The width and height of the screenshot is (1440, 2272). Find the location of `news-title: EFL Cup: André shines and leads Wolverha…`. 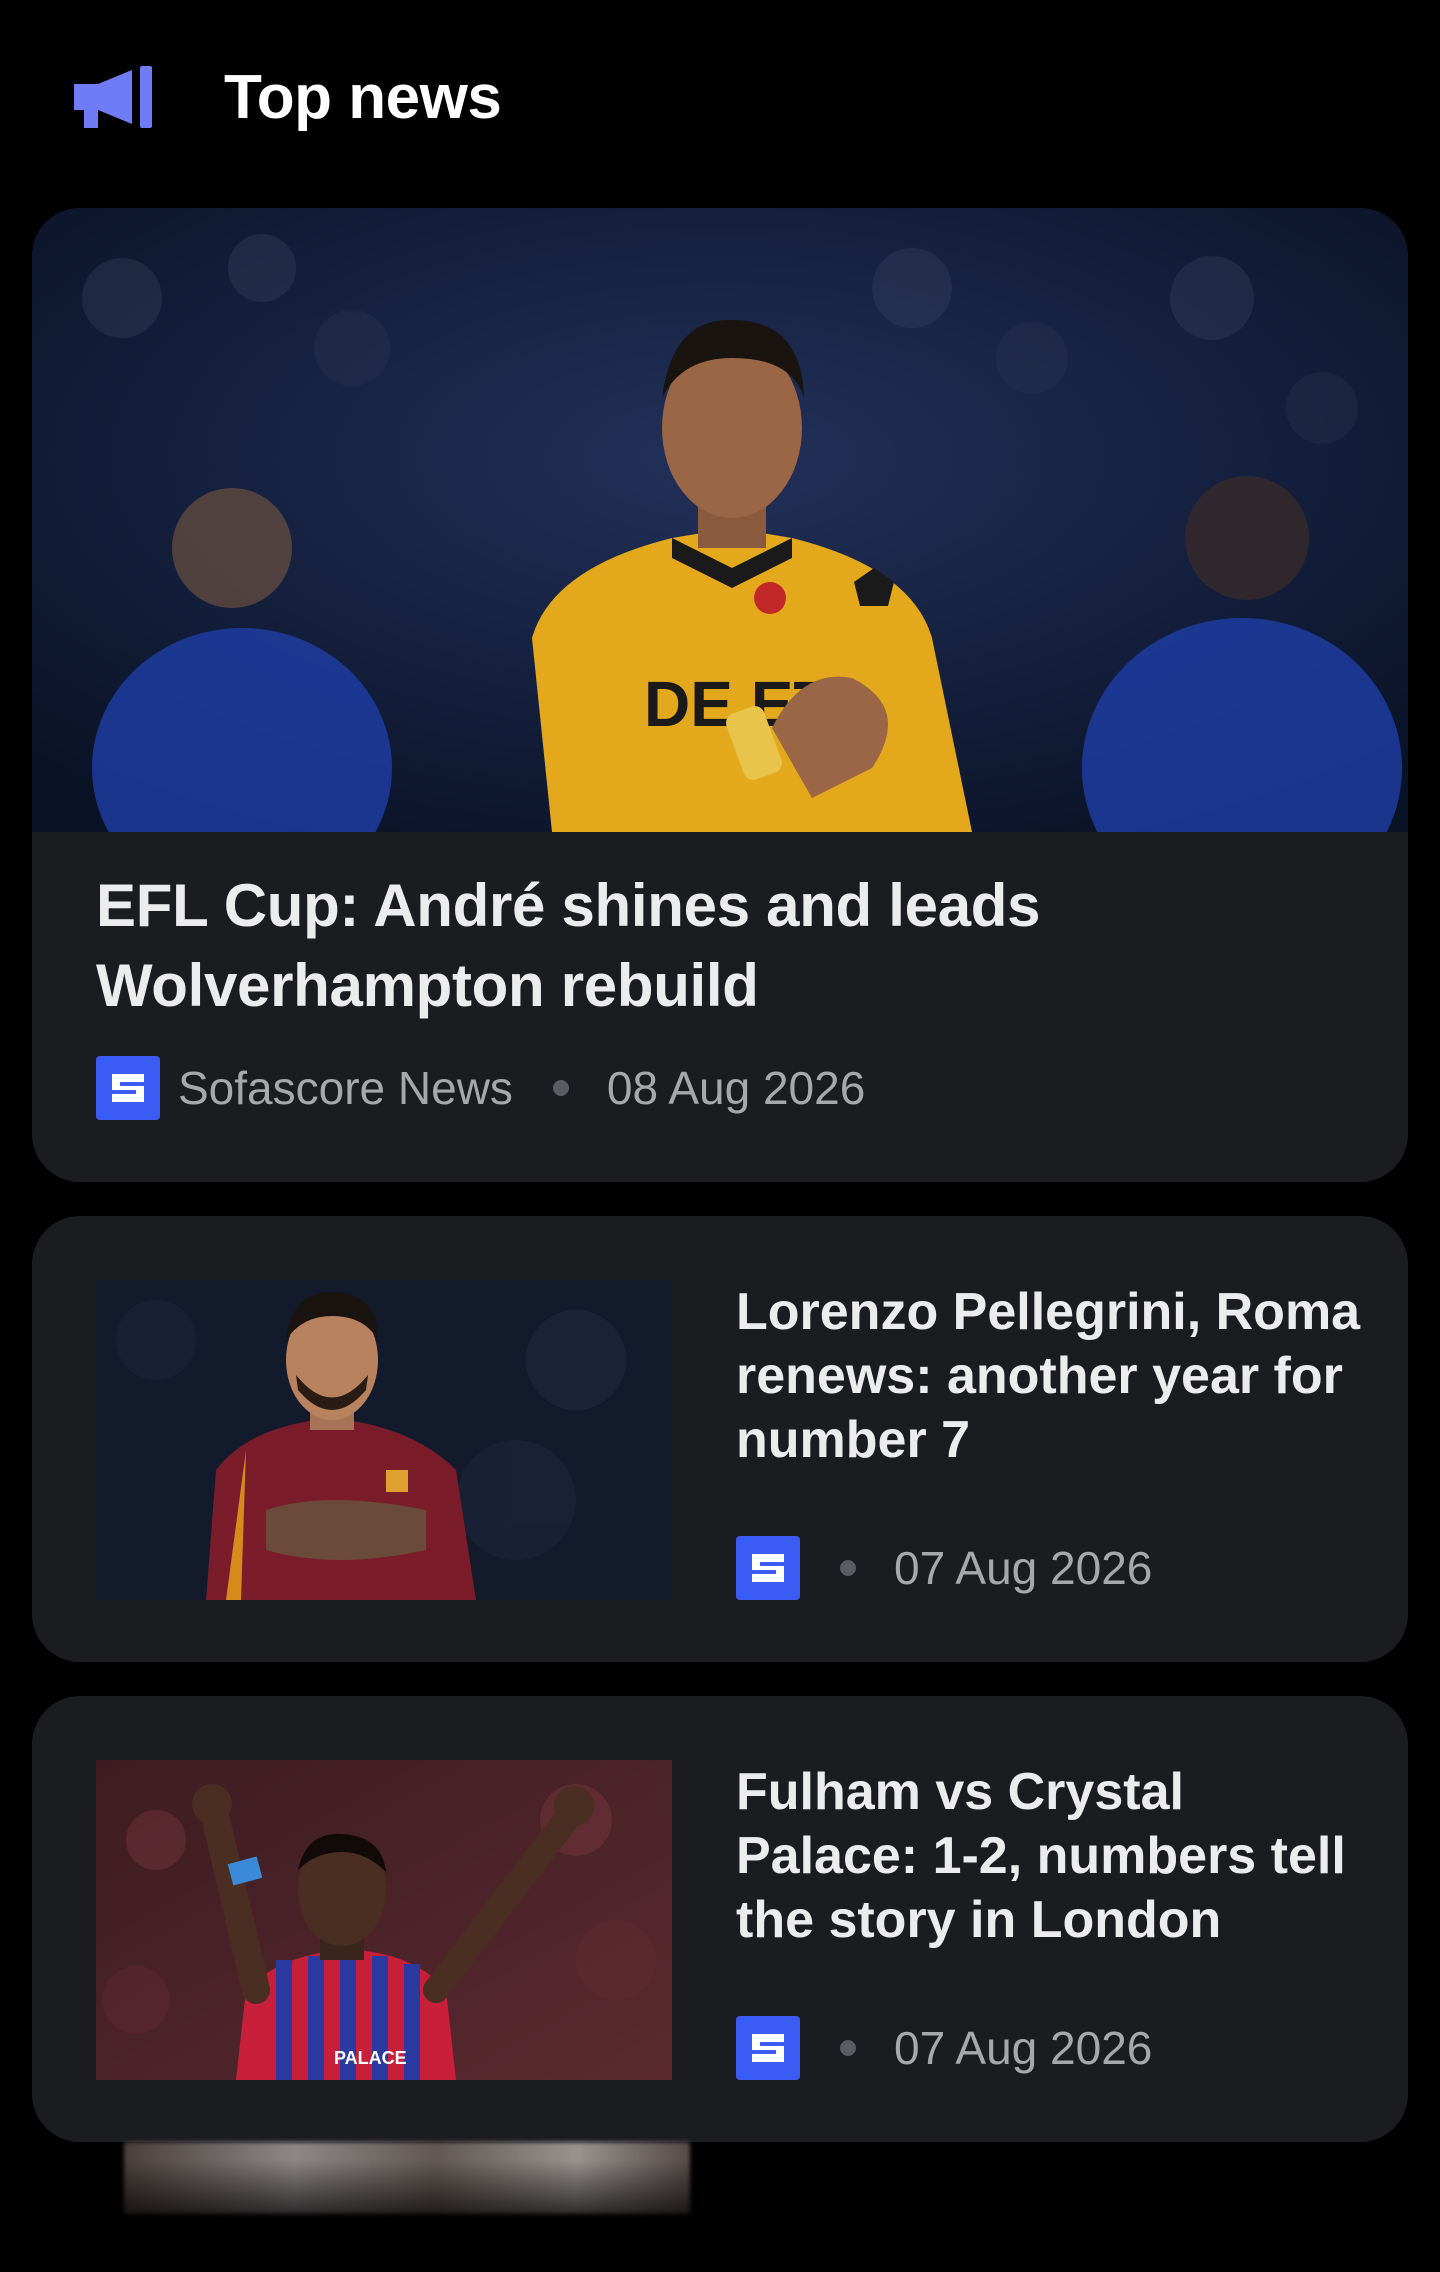

news-title: EFL Cup: André shines and leads Wolverha… is located at coordinates (568, 945).